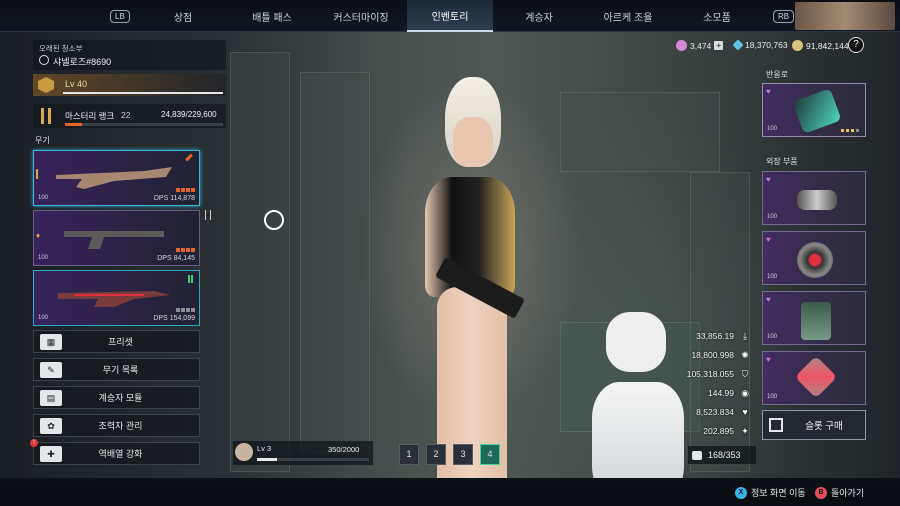 Image resolution: width=900 pixels, height=506 pixels. I want to click on bag-icon, so click(697, 455).